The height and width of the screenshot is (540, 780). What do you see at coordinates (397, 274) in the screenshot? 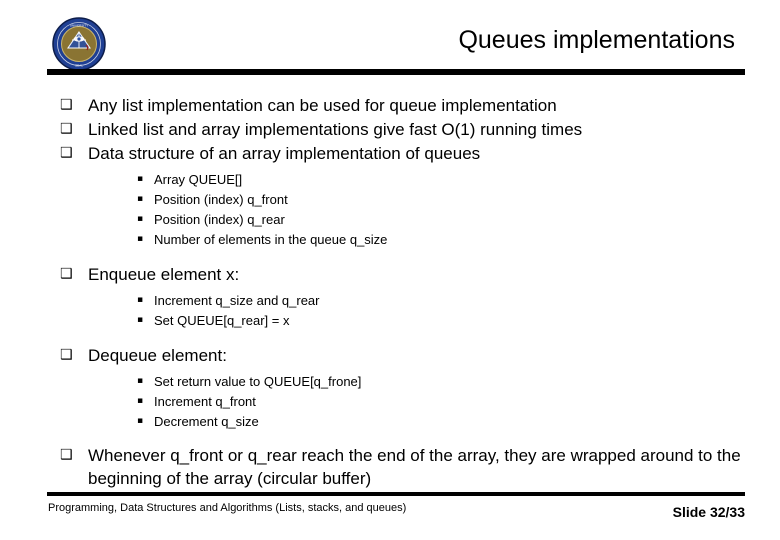
I see `bullet-item: ❑ Enqueue element x:` at bounding box center [397, 274].